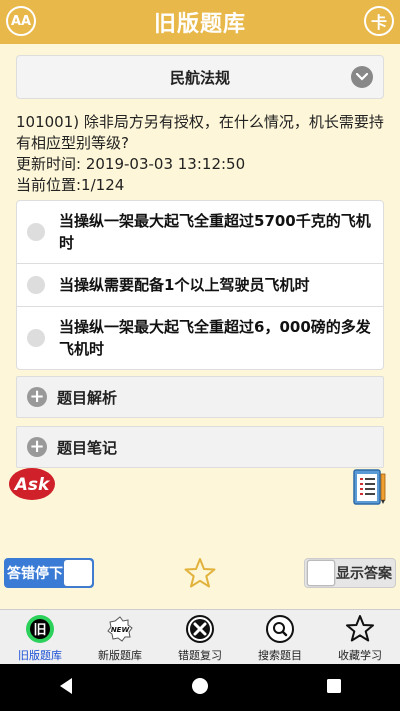 Image resolution: width=400 pixels, height=711 pixels. I want to click on font-size-icon: AA, so click(21, 21).